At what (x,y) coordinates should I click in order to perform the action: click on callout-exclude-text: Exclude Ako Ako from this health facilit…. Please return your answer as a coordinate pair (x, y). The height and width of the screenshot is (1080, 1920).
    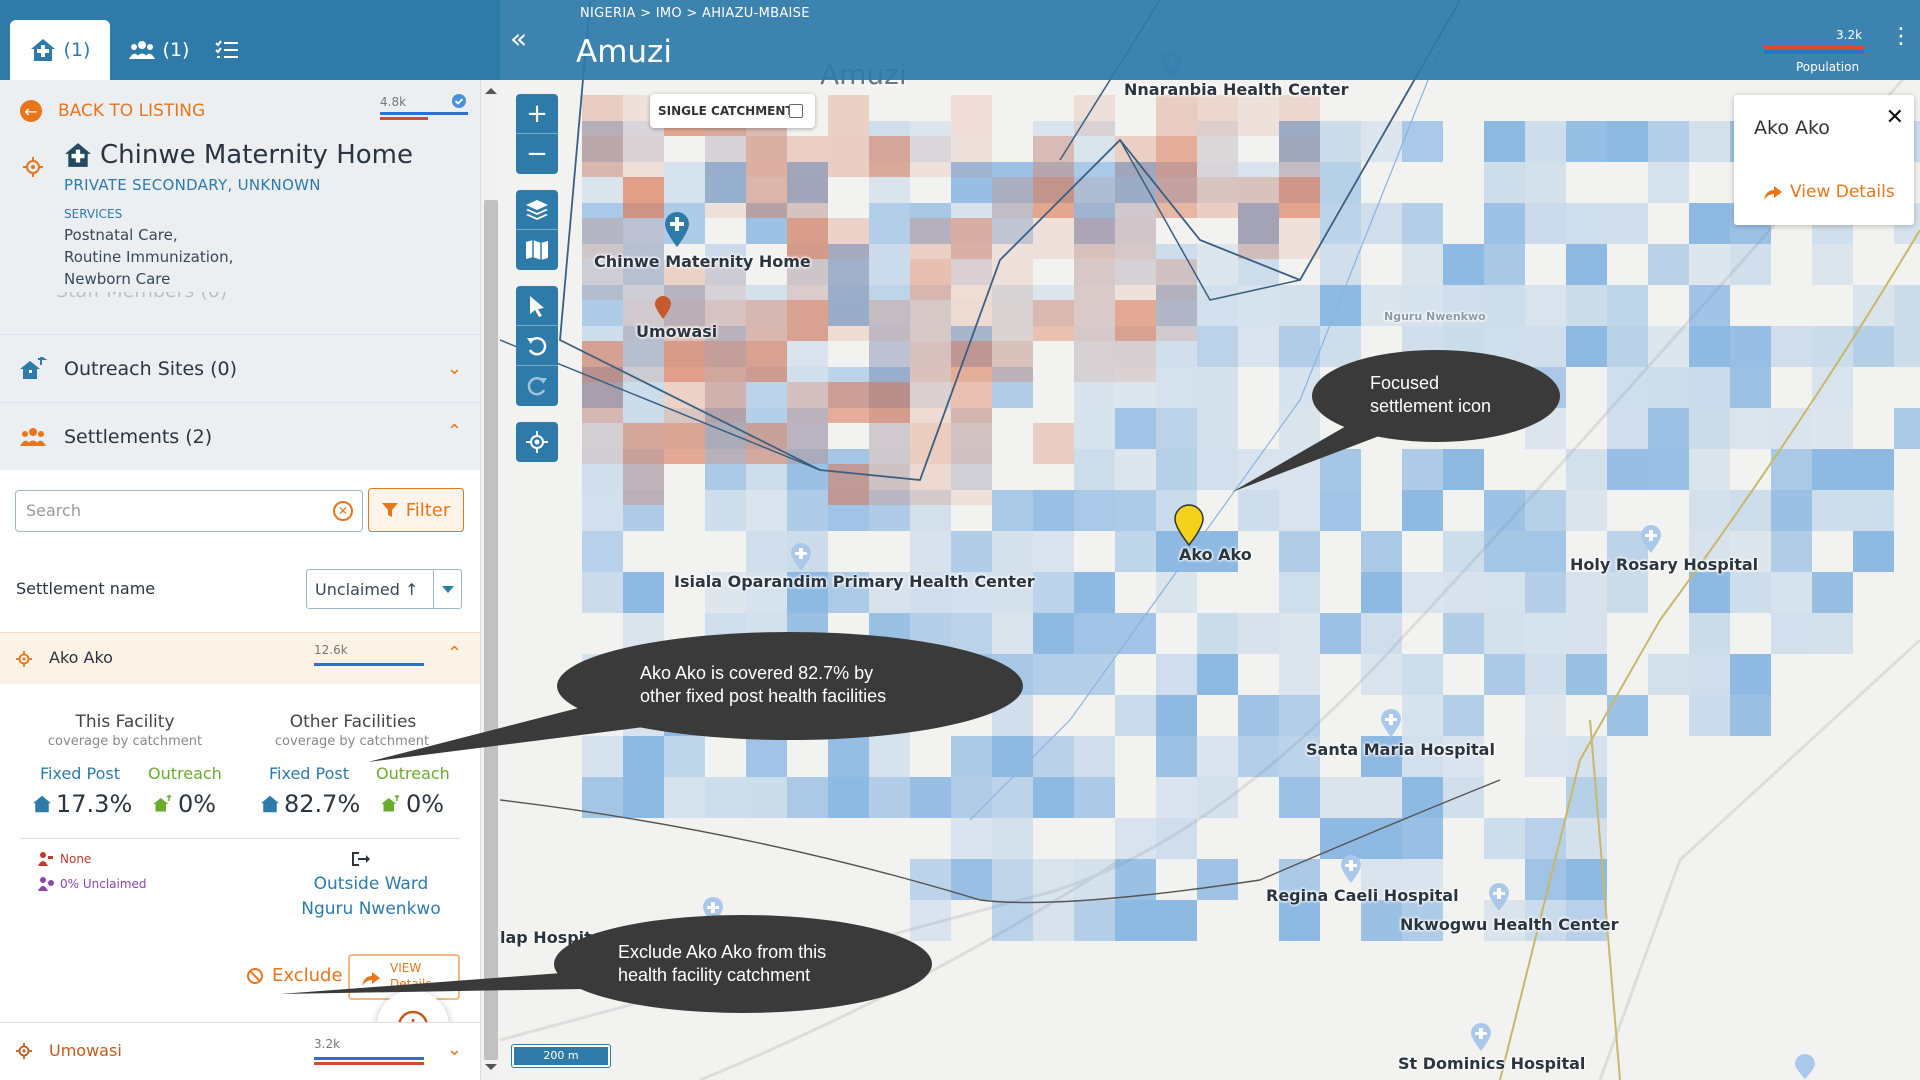
    Looking at the image, I should click on (722, 963).